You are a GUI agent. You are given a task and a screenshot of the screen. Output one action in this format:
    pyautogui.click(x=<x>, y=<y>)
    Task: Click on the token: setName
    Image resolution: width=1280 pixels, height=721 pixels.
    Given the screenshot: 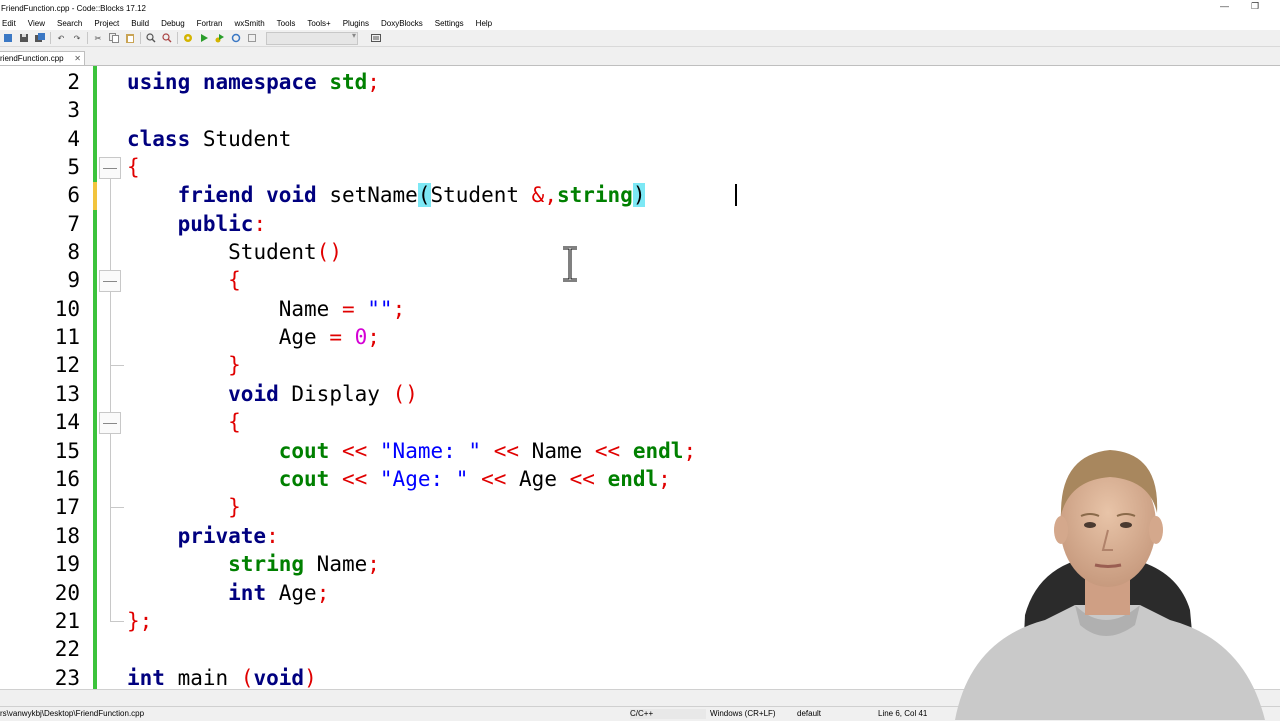 What is the action you would take?
    pyautogui.click(x=373, y=195)
    